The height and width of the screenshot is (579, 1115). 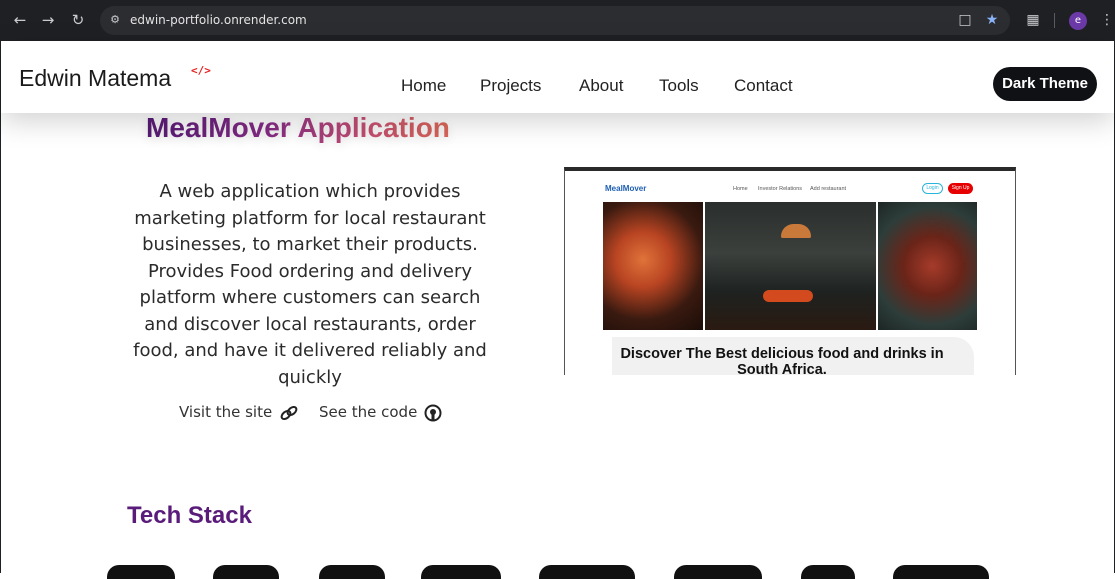 I want to click on cast-icon: □, so click(x=965, y=20).